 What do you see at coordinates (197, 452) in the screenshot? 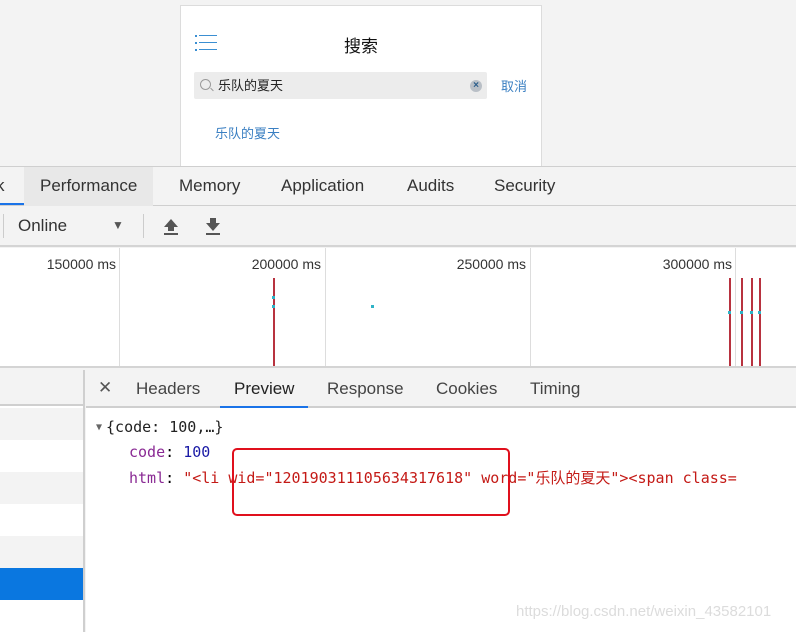
I see `code-value: 100` at bounding box center [197, 452].